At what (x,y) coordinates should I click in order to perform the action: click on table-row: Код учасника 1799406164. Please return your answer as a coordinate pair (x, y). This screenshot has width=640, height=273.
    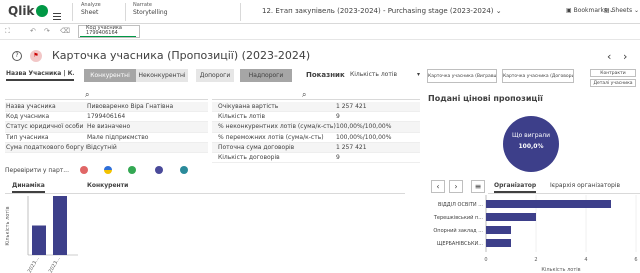
    Looking at the image, I should click on (106, 117).